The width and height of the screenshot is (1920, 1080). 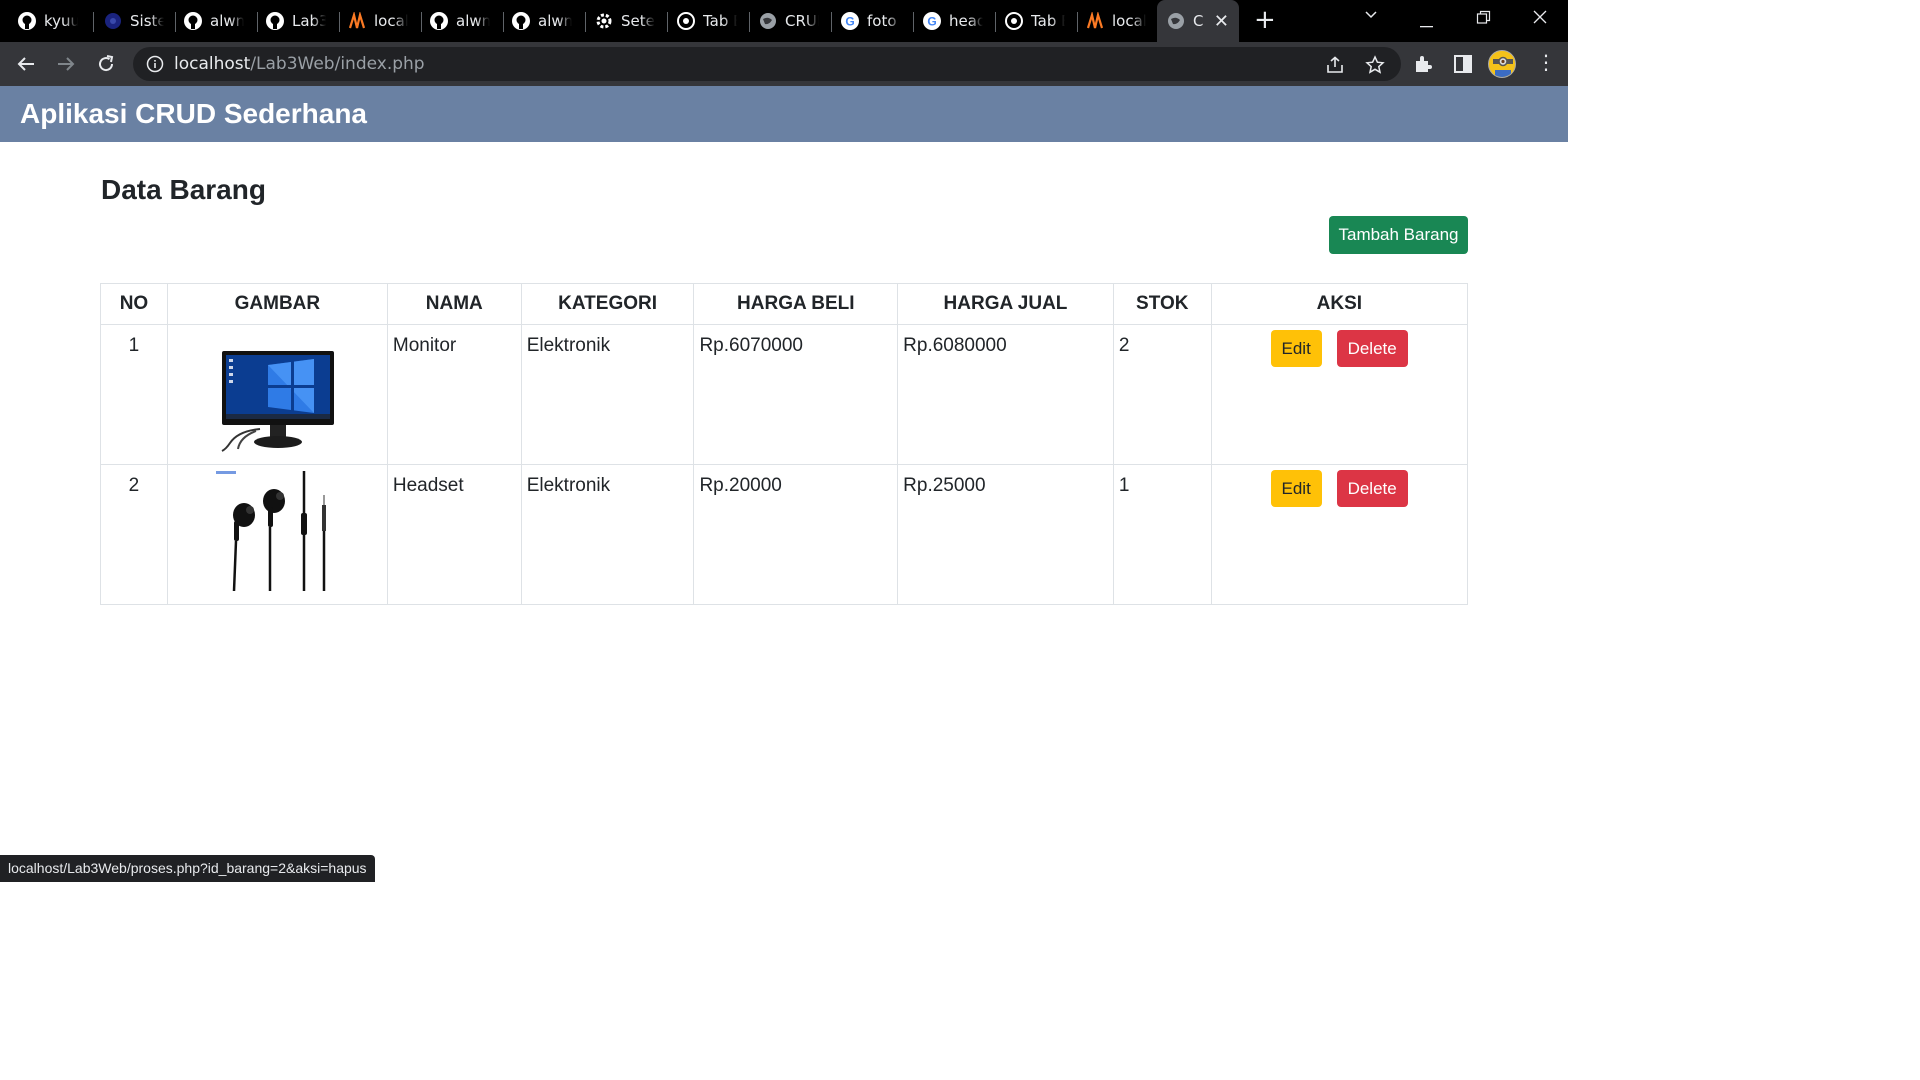 What do you see at coordinates (26, 64) in the screenshot?
I see `back-button` at bounding box center [26, 64].